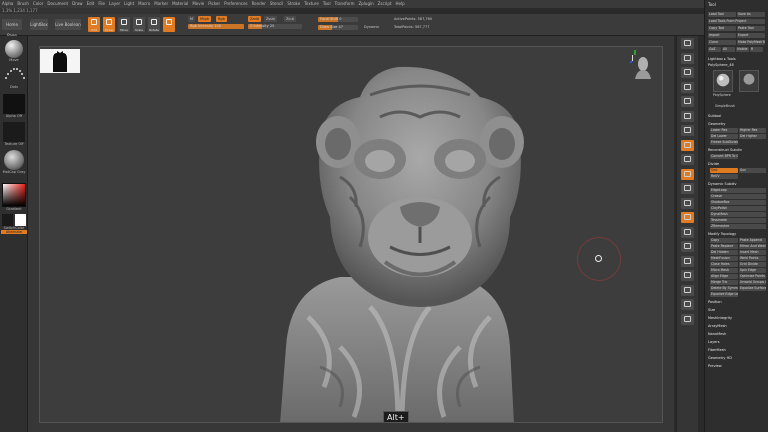  I want to click on section-position: Position, so click(715, 302).